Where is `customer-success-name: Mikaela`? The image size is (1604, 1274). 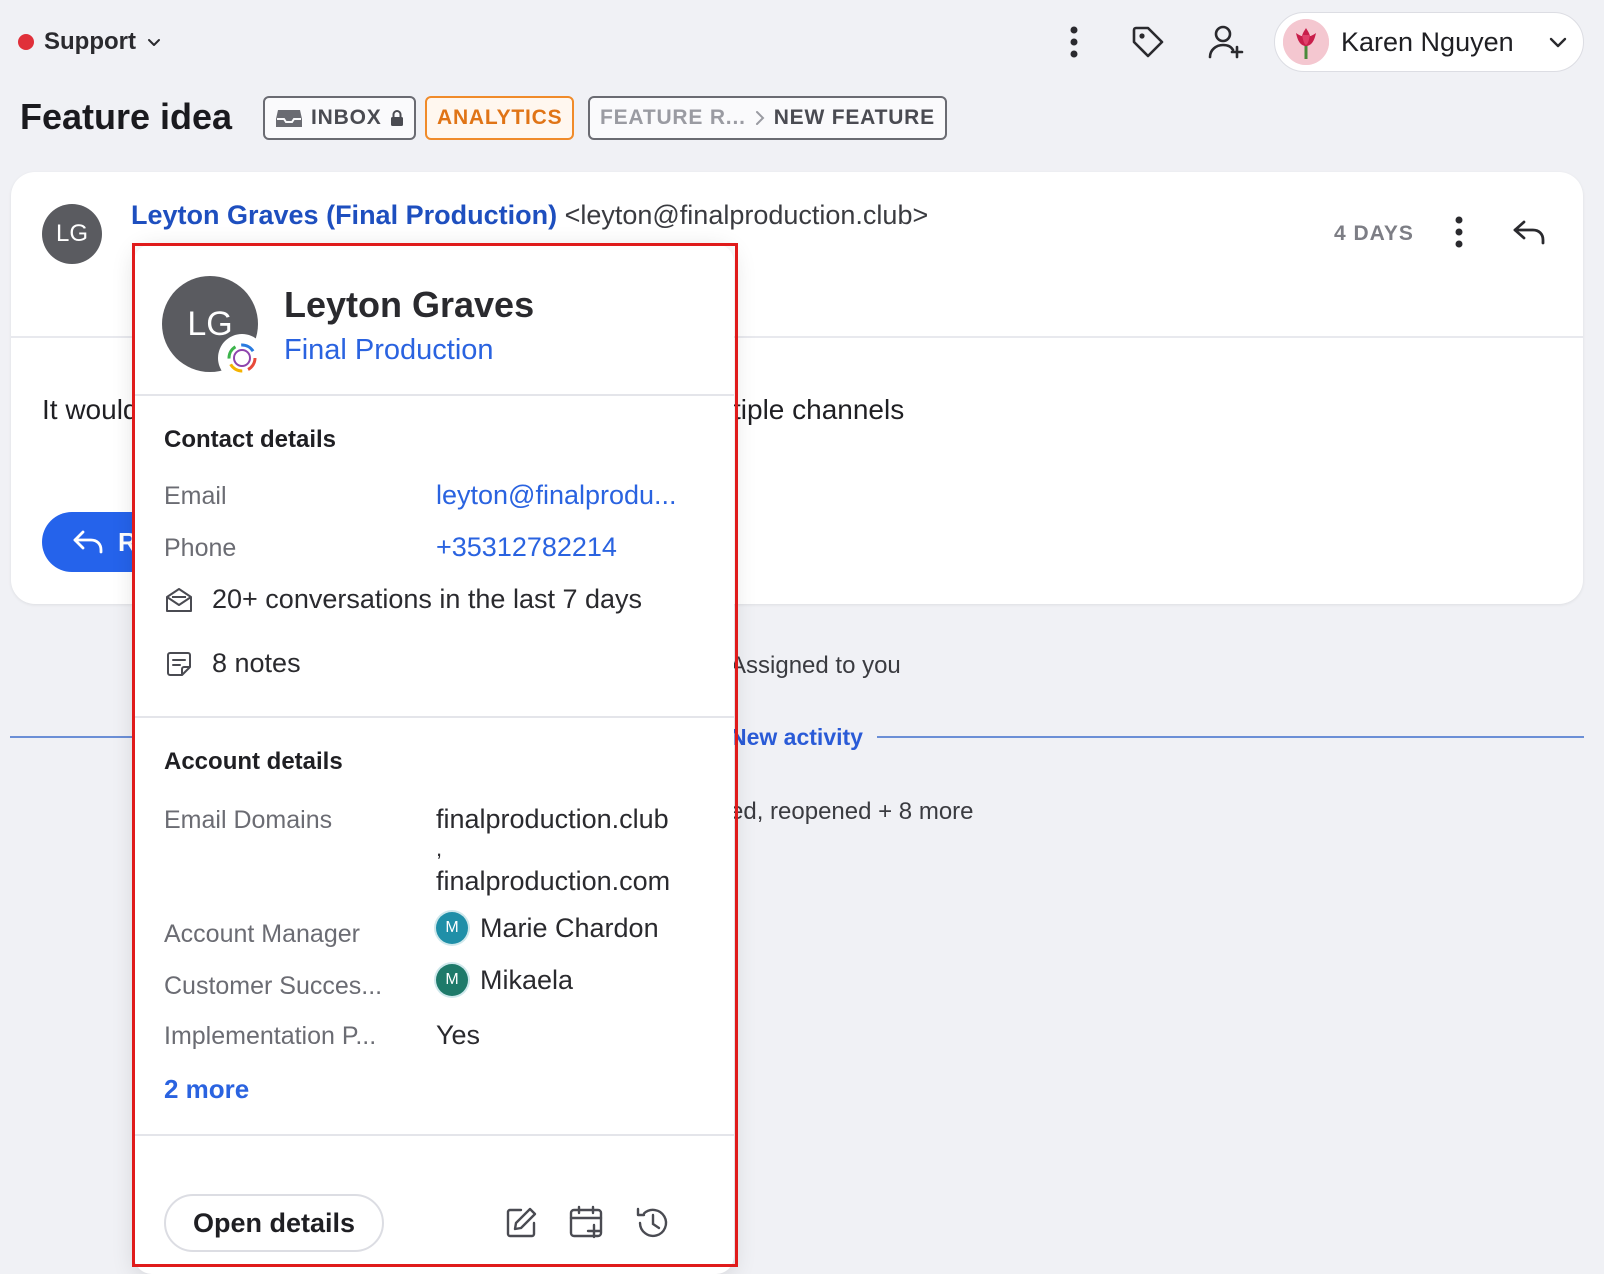
customer-success-name: Mikaela is located at coordinates (527, 979).